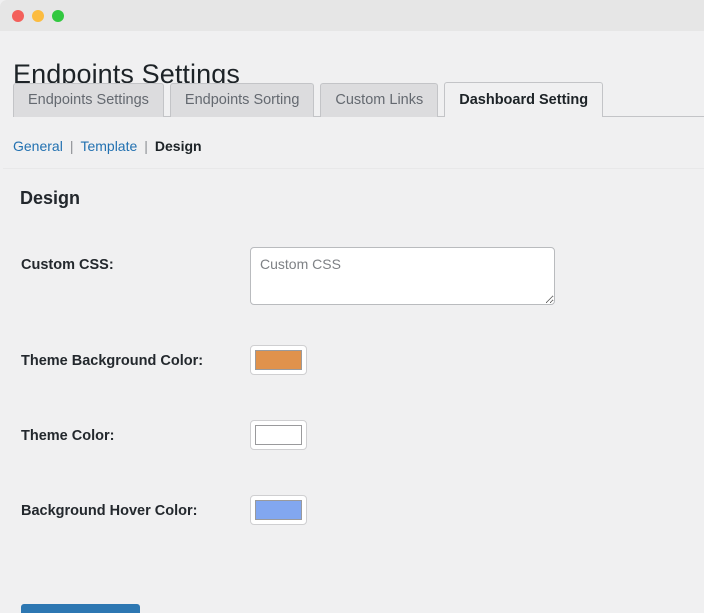 Image resolution: width=704 pixels, height=613 pixels. I want to click on field-custom-css, so click(402, 278).